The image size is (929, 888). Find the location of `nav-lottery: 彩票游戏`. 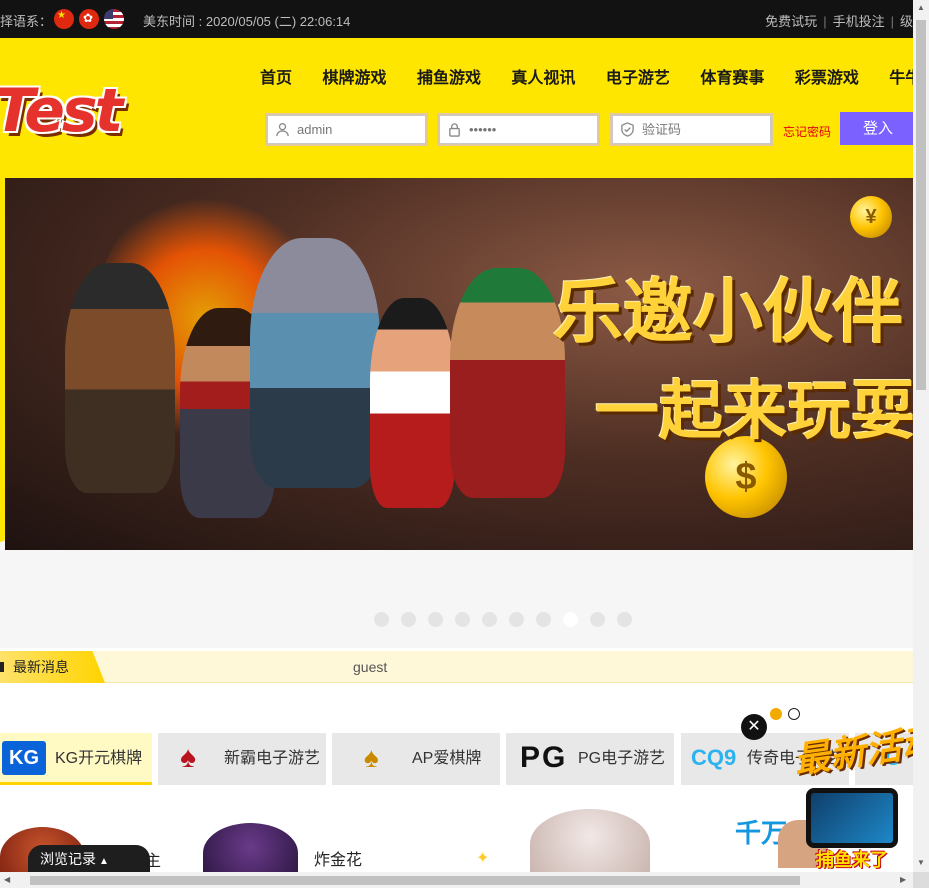

nav-lottery: 彩票游戏 is located at coordinates (827, 78).